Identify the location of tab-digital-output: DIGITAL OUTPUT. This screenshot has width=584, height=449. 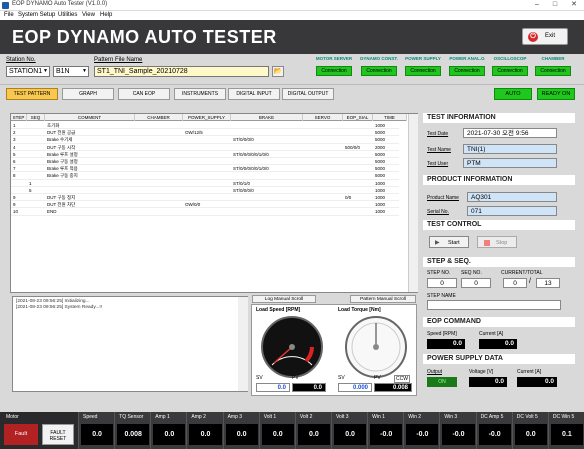
(308, 94).